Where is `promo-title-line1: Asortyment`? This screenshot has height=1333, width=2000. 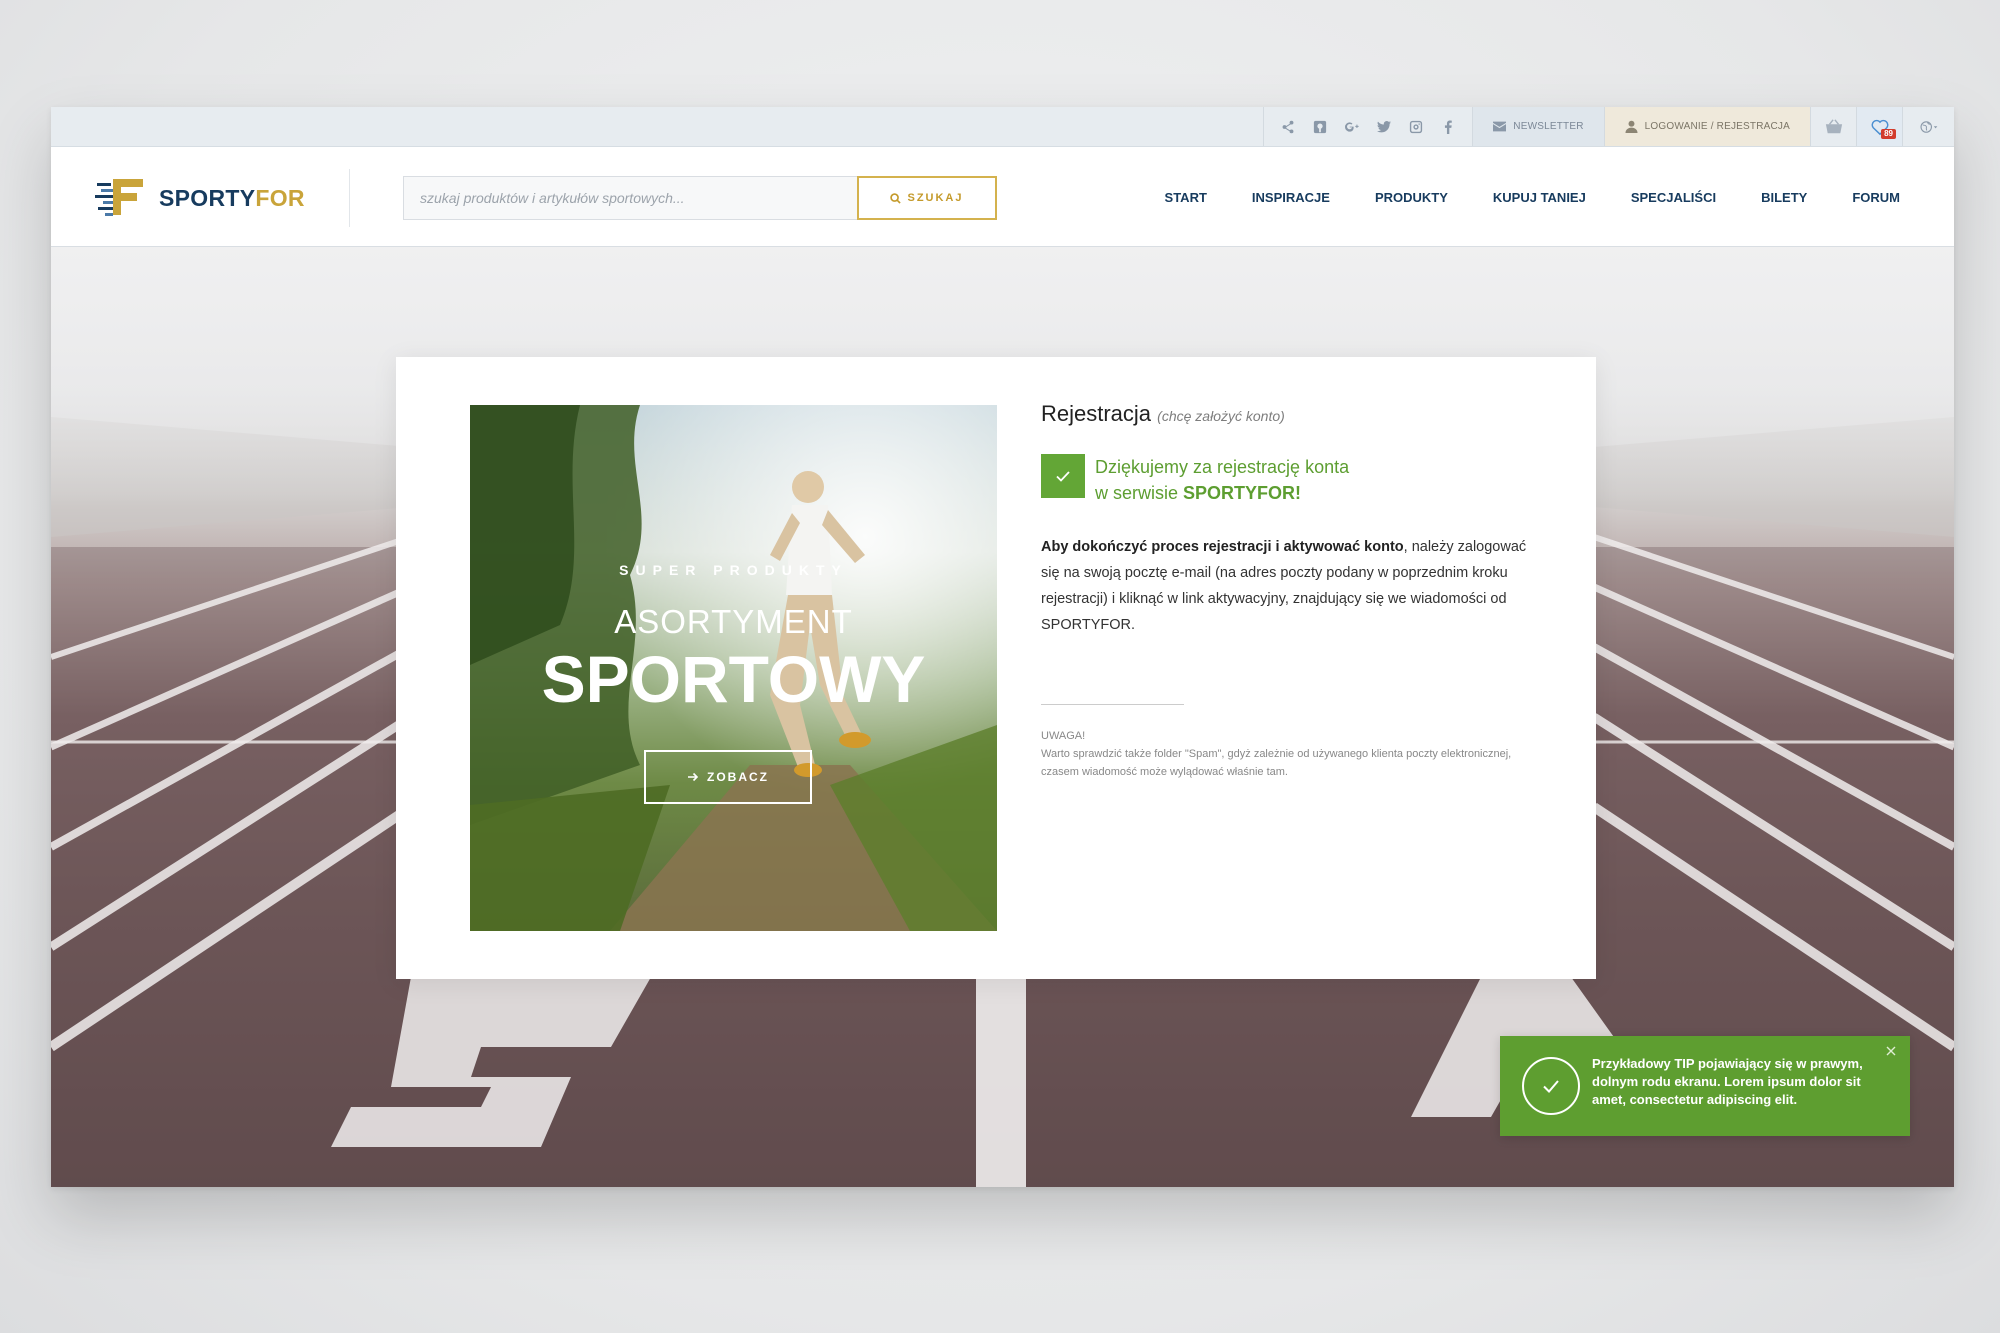
promo-title-line1: Asortyment is located at coordinates (733, 621).